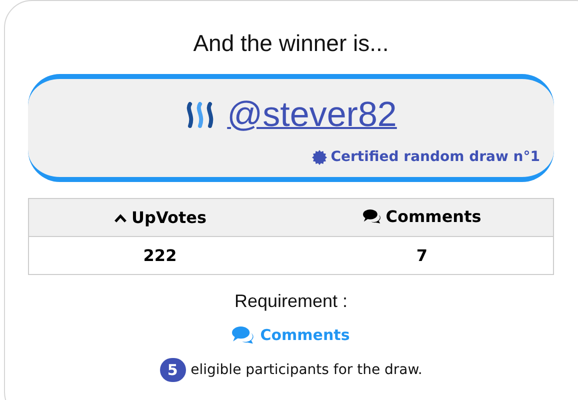 The height and width of the screenshot is (400, 578). What do you see at coordinates (173, 370) in the screenshot?
I see `count-badge: 5` at bounding box center [173, 370].